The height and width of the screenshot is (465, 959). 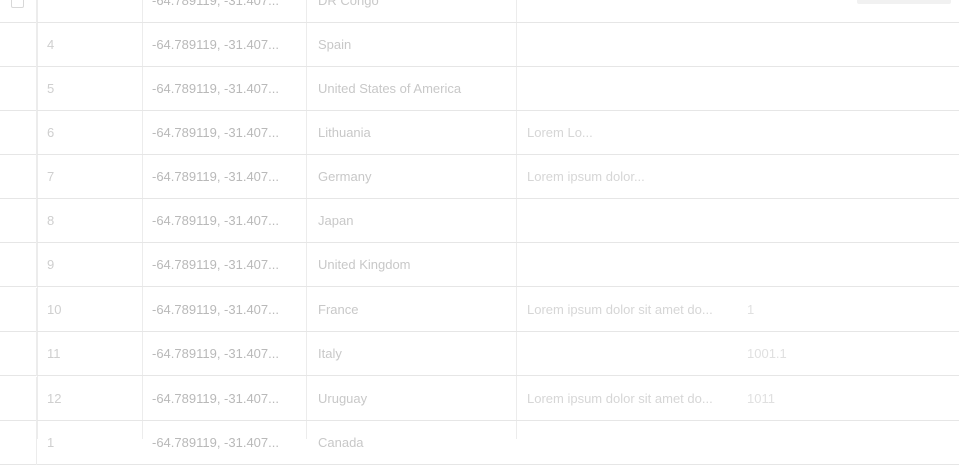 I want to click on row-country: United Kingdom, so click(x=364, y=264).